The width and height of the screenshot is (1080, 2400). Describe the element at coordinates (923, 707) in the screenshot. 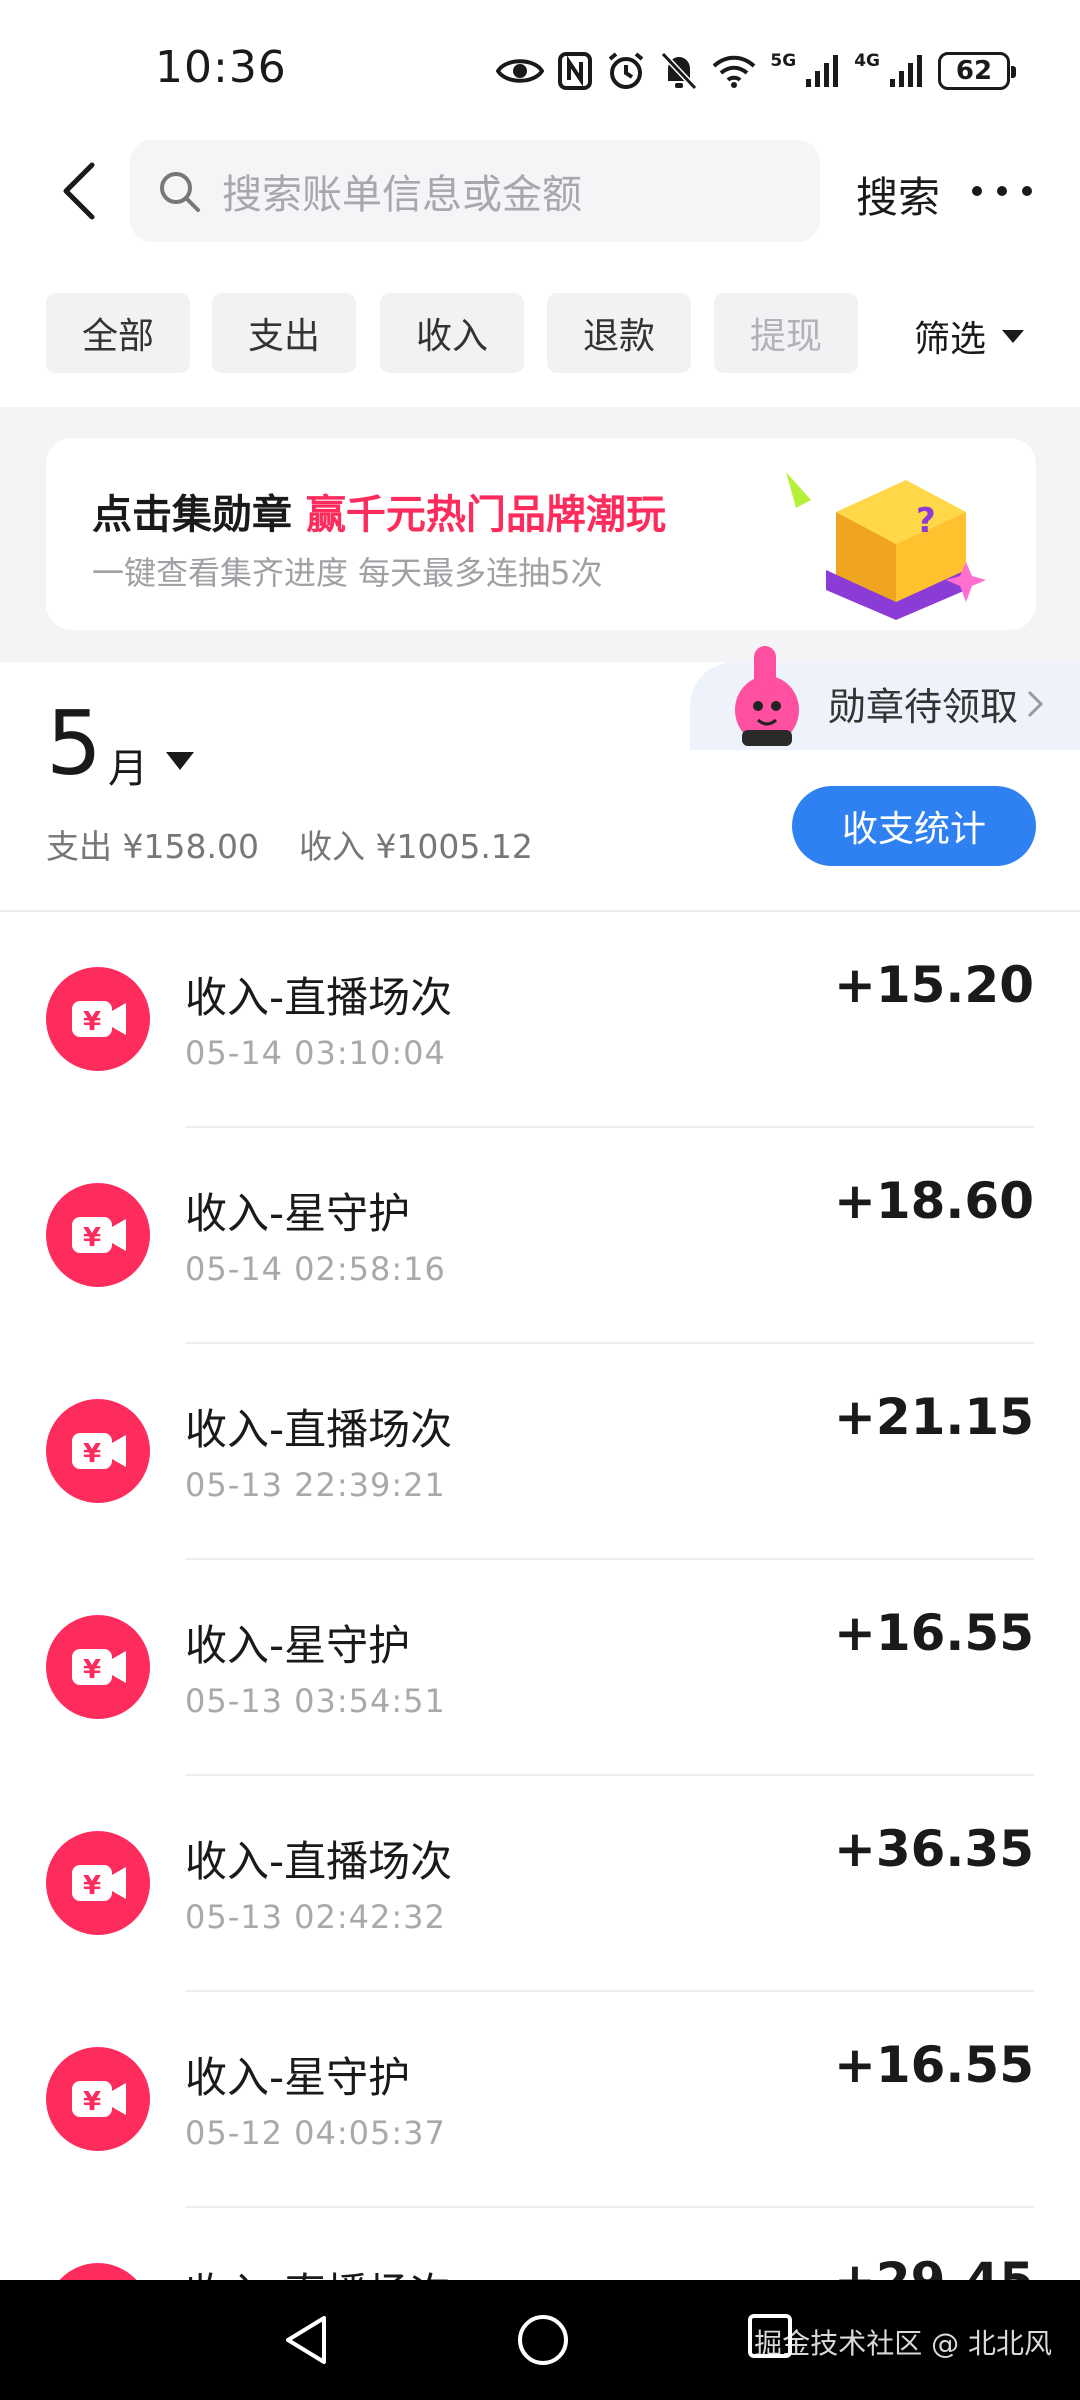

I see `badge-claim-text: 勋章待领取` at that location.